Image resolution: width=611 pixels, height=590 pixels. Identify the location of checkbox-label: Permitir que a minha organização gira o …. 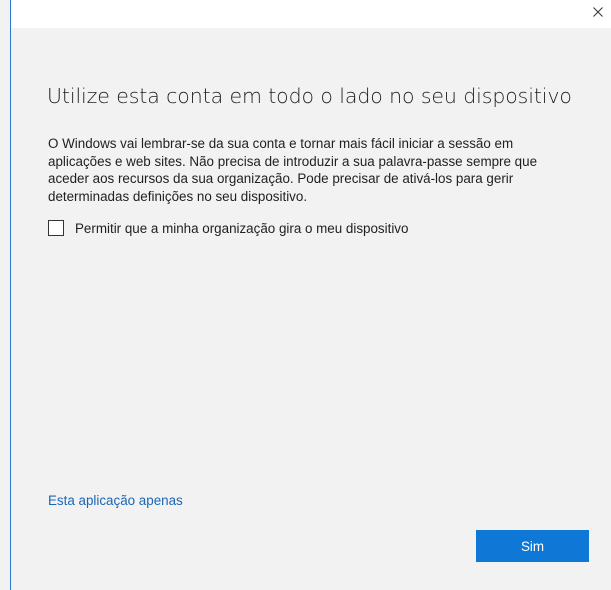
(242, 228).